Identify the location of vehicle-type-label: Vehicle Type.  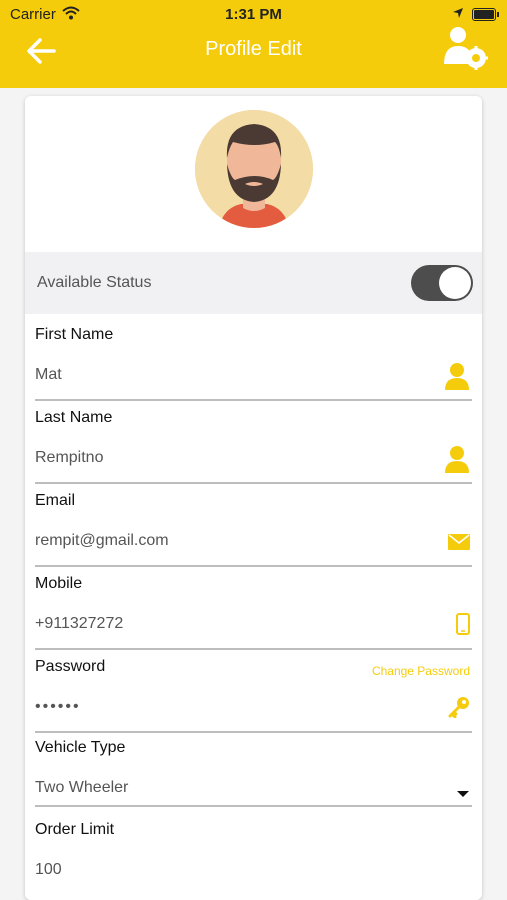
(80, 747).